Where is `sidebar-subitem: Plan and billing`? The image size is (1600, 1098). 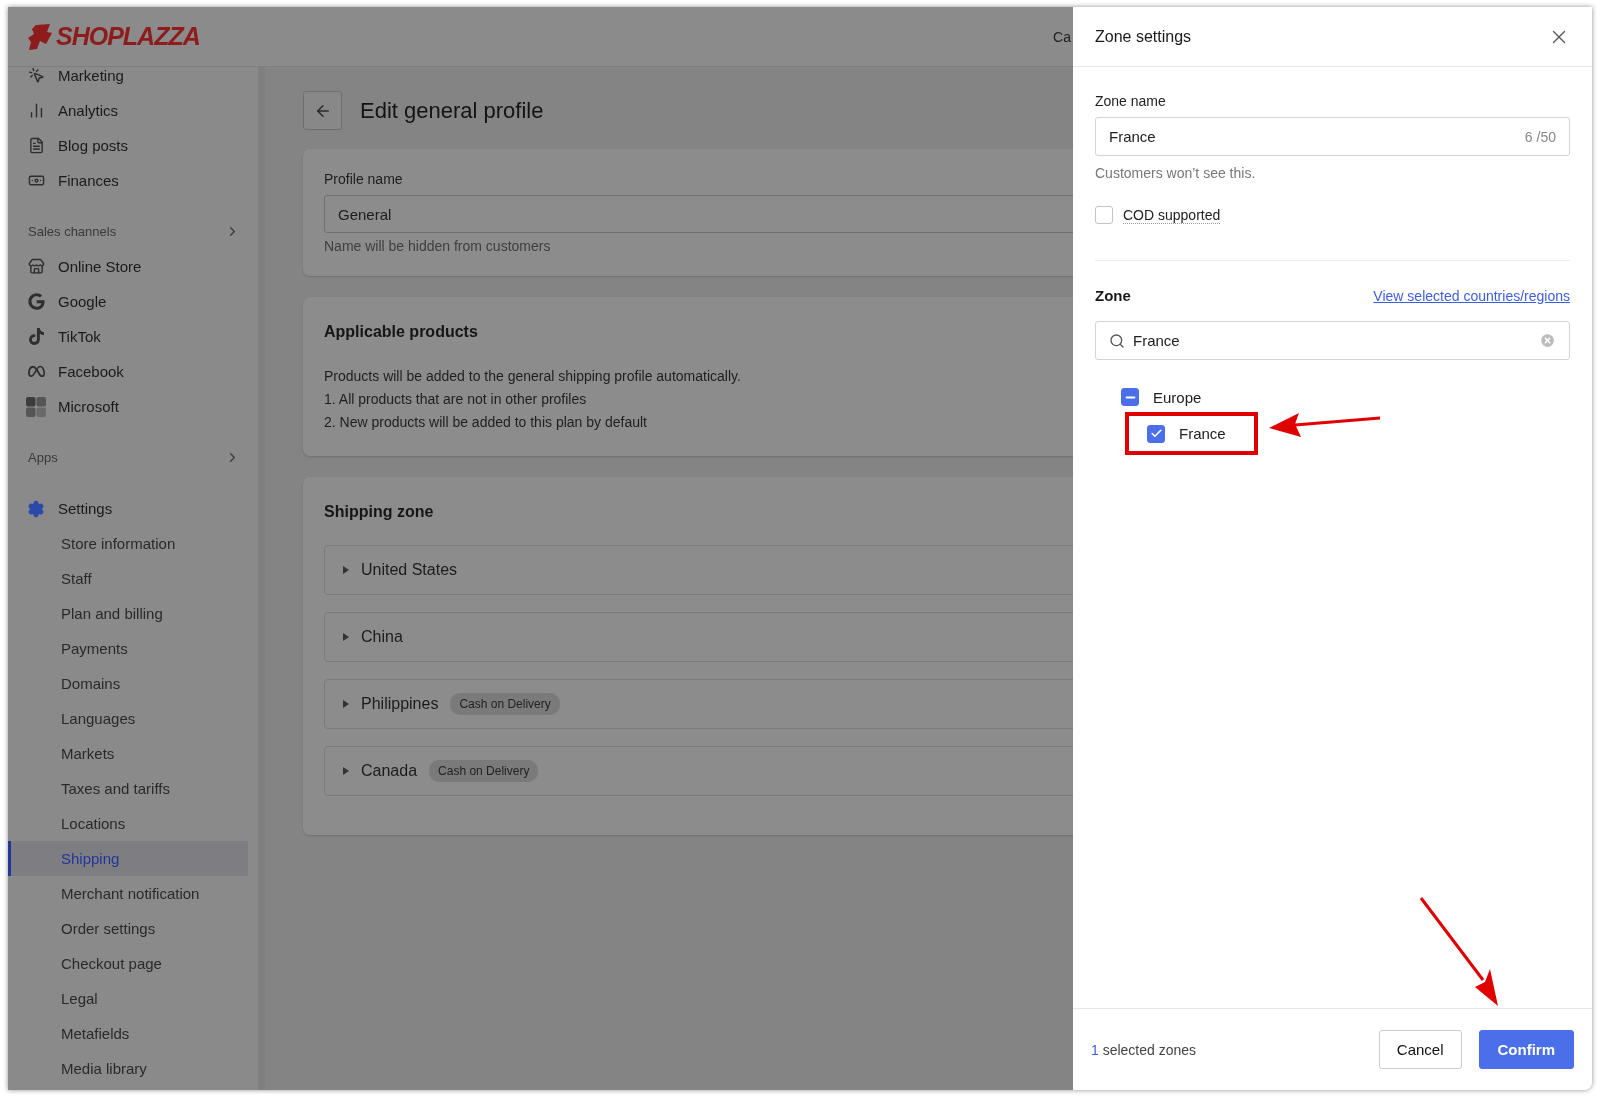
sidebar-subitem: Plan and billing is located at coordinates (128, 613).